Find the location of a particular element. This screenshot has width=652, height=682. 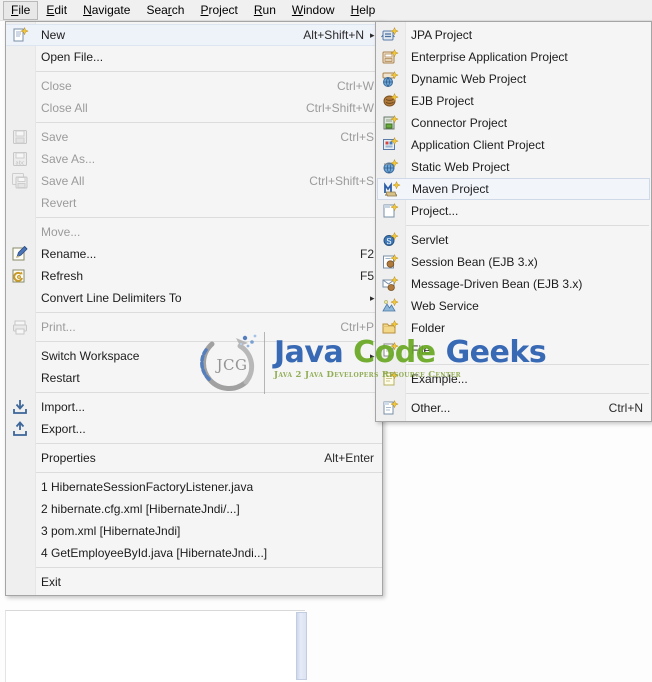

menu-item-label: Switch Workspace is located at coordinates (90, 356).